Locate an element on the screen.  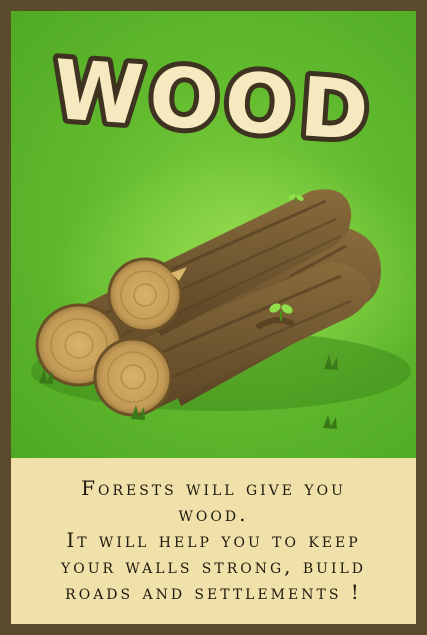
svg-text: WOOD is located at coordinates (214, 101).